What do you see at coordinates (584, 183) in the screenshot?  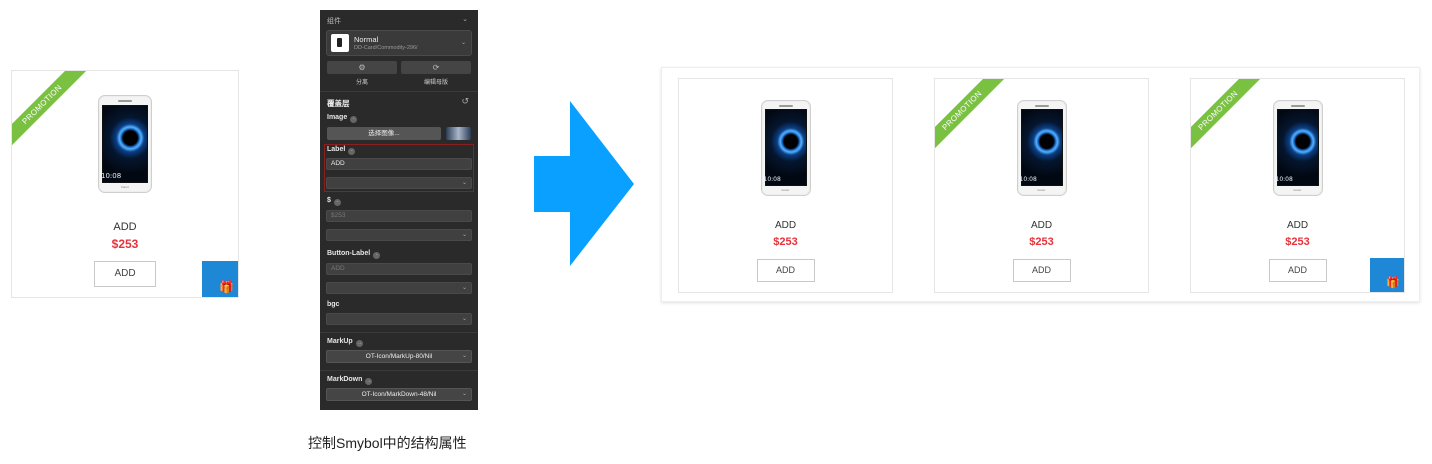 I see `arrow-right-icon` at bounding box center [584, 183].